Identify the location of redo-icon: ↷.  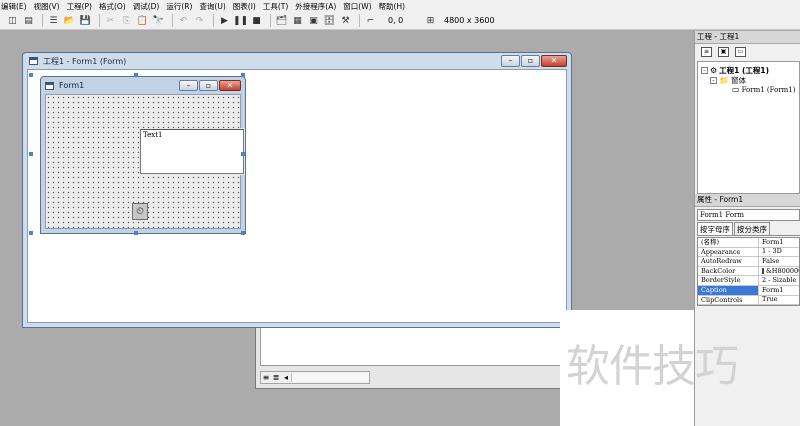
(199, 20).